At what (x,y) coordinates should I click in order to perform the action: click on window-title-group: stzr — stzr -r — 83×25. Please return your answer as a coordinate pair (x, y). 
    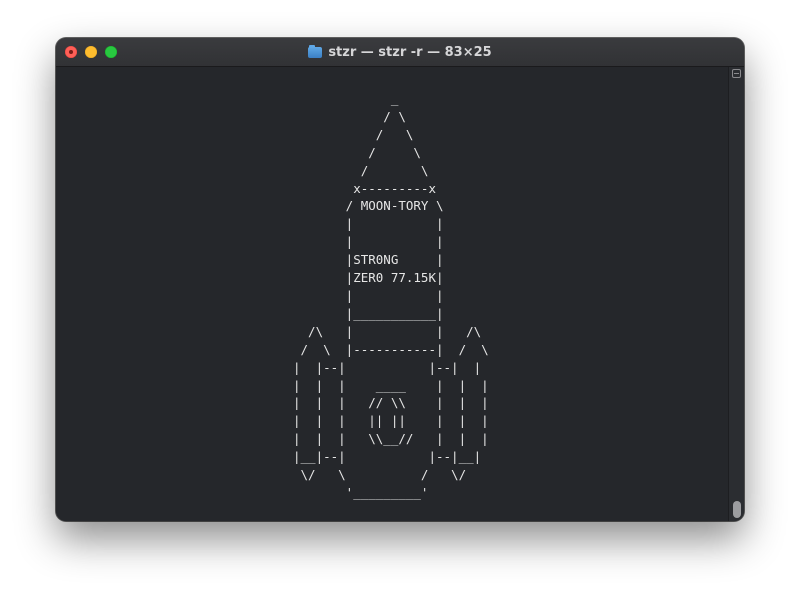
    Looking at the image, I should click on (400, 52).